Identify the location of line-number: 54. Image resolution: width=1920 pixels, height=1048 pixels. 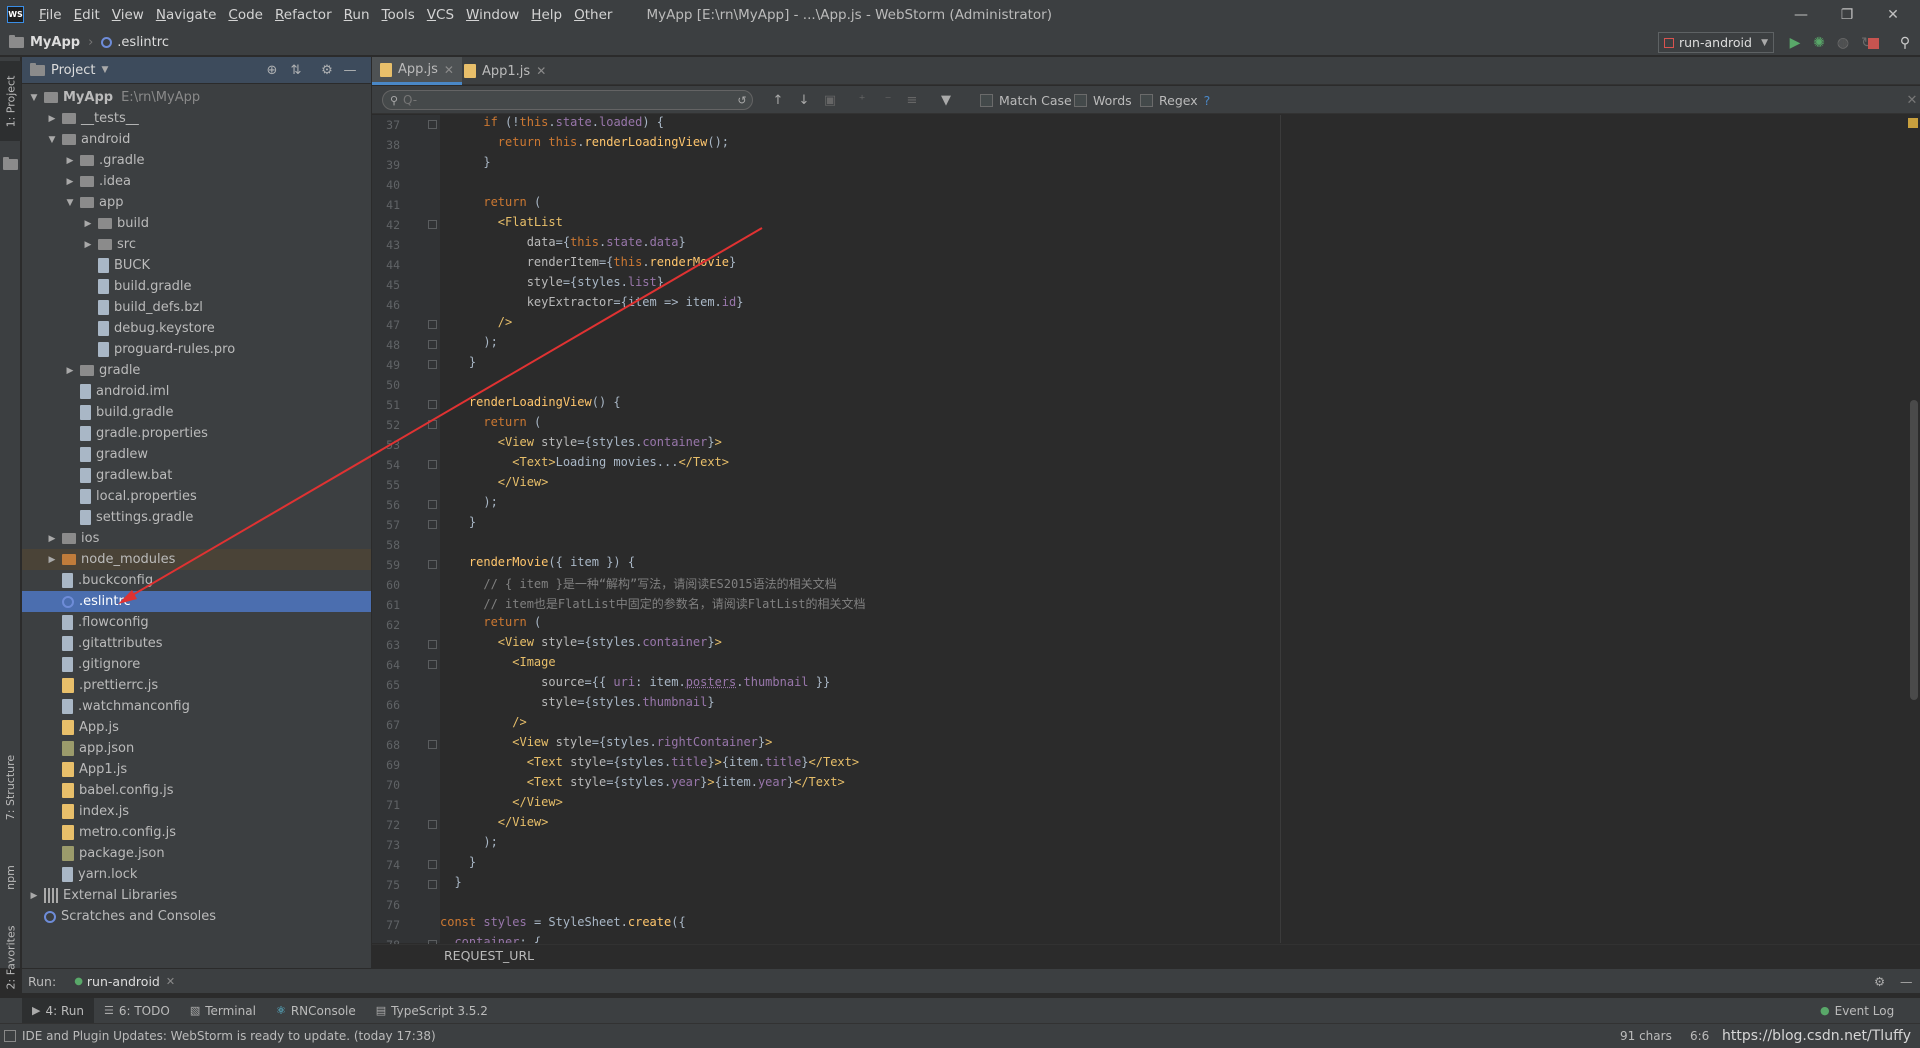
(386, 465).